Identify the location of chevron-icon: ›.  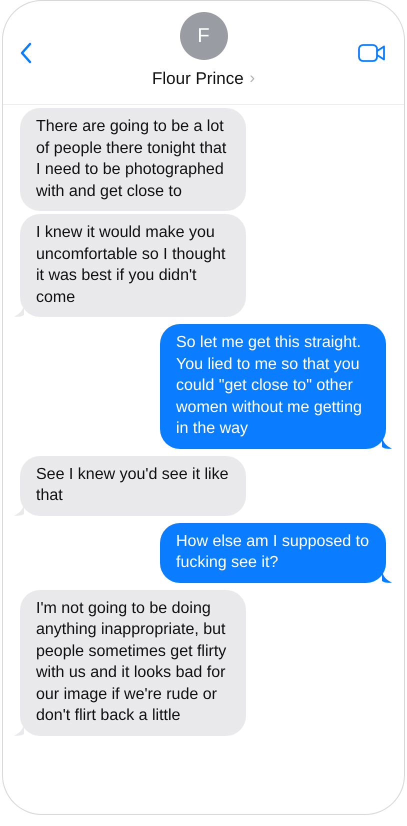
(252, 78).